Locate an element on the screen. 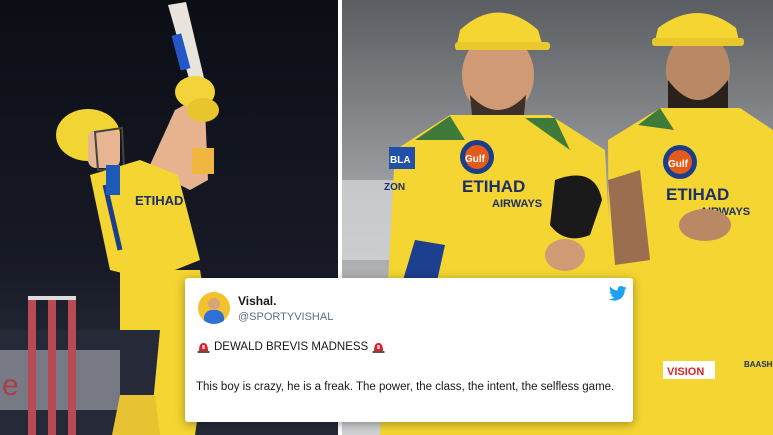  svg-text: AIRWAYS is located at coordinates (517, 204).